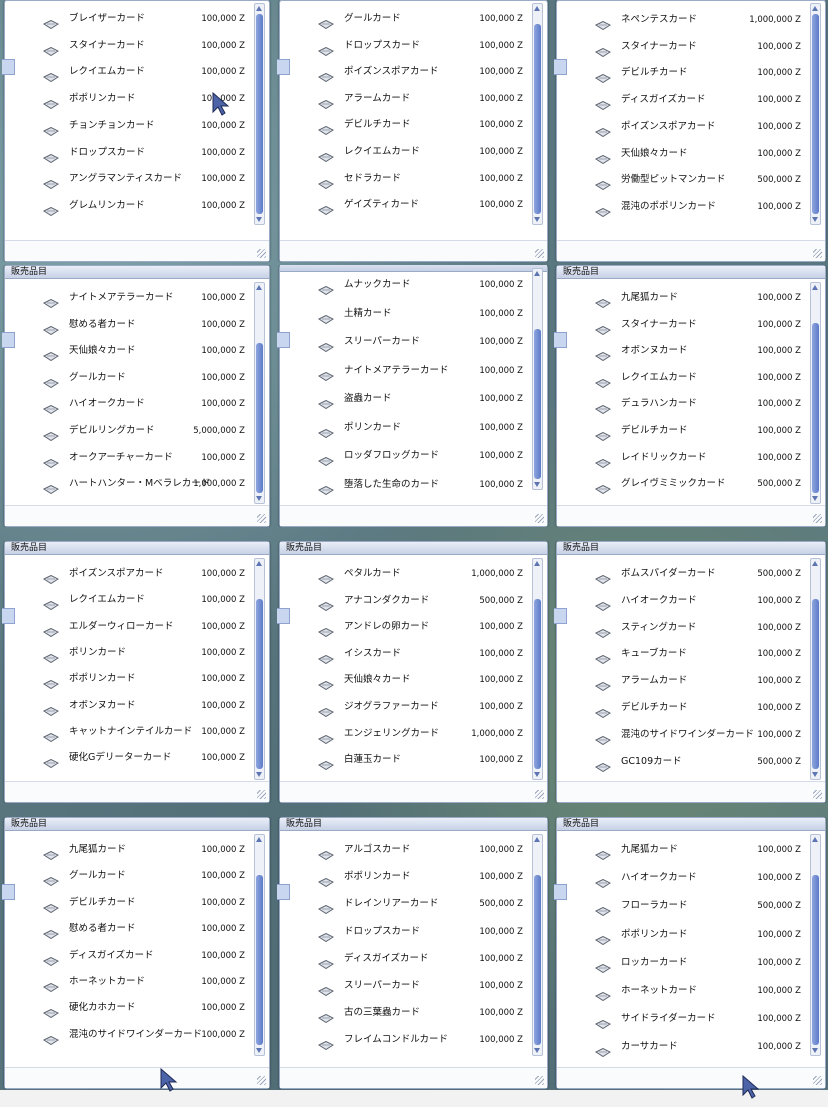  Describe the element at coordinates (128, 627) in the screenshot. I see `list-item: エルダーウィローカード 100,000 Z` at that location.